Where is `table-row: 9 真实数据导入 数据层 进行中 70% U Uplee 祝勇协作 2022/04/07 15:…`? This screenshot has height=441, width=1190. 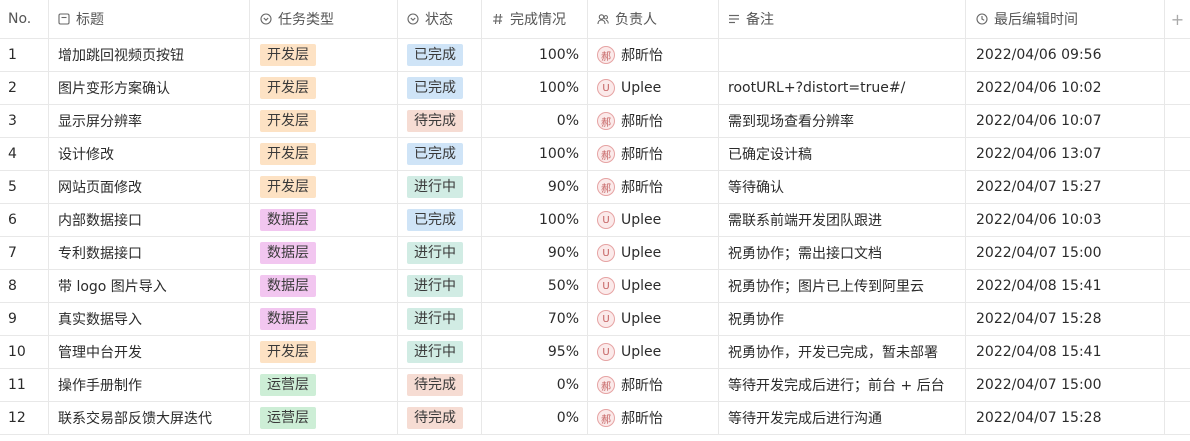 table-row: 9 真实数据导入 数据层 进行中 70% U Uplee 祝勇协作 2022/04/07 15:… is located at coordinates (595, 319).